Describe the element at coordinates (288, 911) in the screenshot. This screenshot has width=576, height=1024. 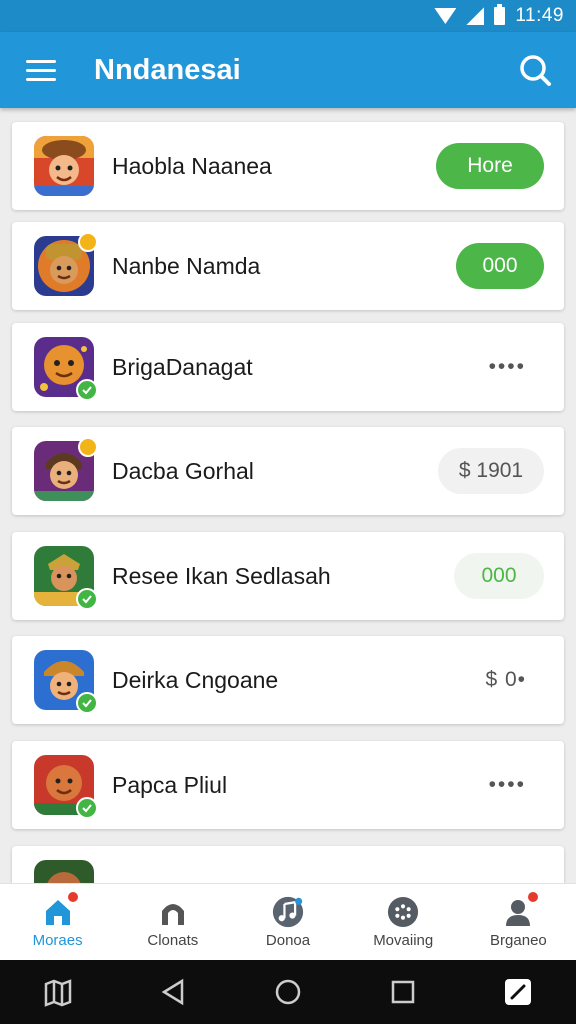
I see `music-icon` at that location.